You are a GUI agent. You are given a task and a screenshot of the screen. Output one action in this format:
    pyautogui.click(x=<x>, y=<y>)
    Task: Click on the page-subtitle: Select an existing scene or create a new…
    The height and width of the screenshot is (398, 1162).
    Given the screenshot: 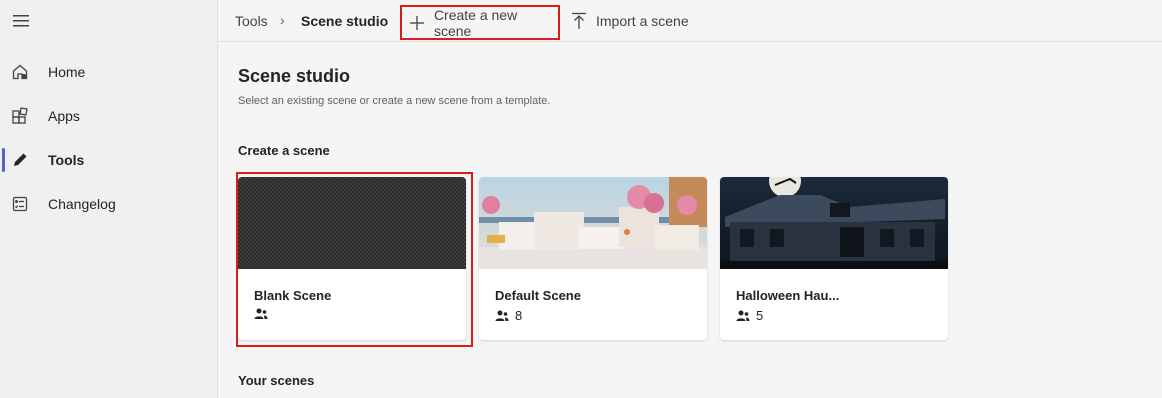 What is the action you would take?
    pyautogui.click(x=394, y=101)
    